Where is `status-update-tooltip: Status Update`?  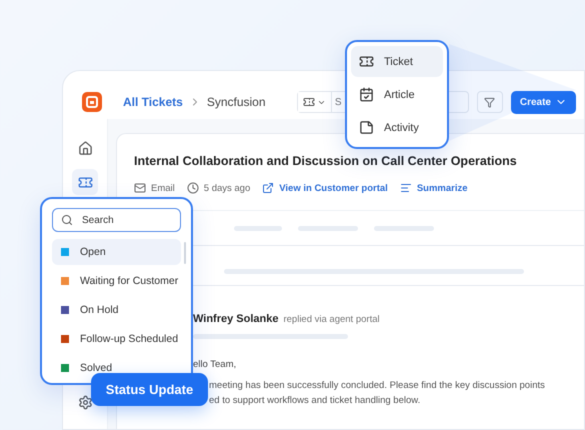
status-update-tooltip: Status Update is located at coordinates (149, 389).